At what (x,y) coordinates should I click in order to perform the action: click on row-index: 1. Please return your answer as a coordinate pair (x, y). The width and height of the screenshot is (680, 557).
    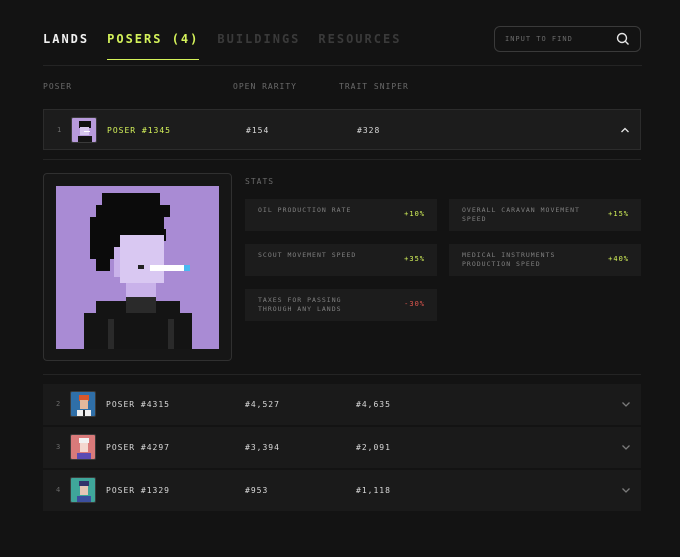
    Looking at the image, I should click on (60, 130).